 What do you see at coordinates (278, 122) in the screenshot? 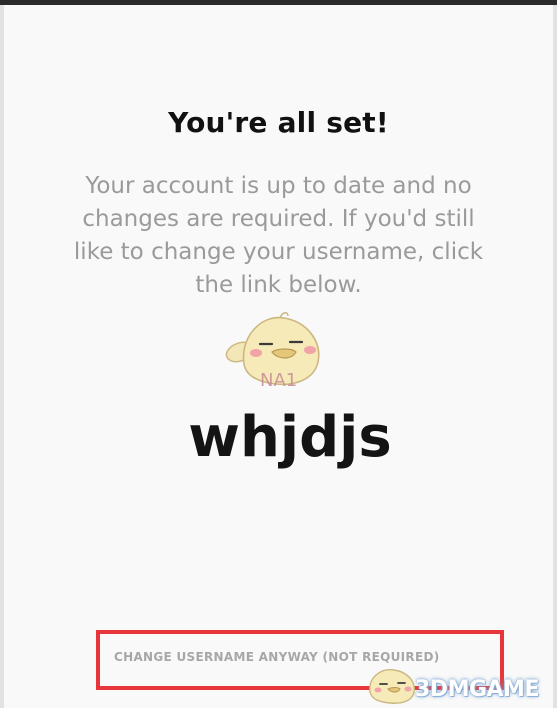
I see `page-title: You're all set!` at bounding box center [278, 122].